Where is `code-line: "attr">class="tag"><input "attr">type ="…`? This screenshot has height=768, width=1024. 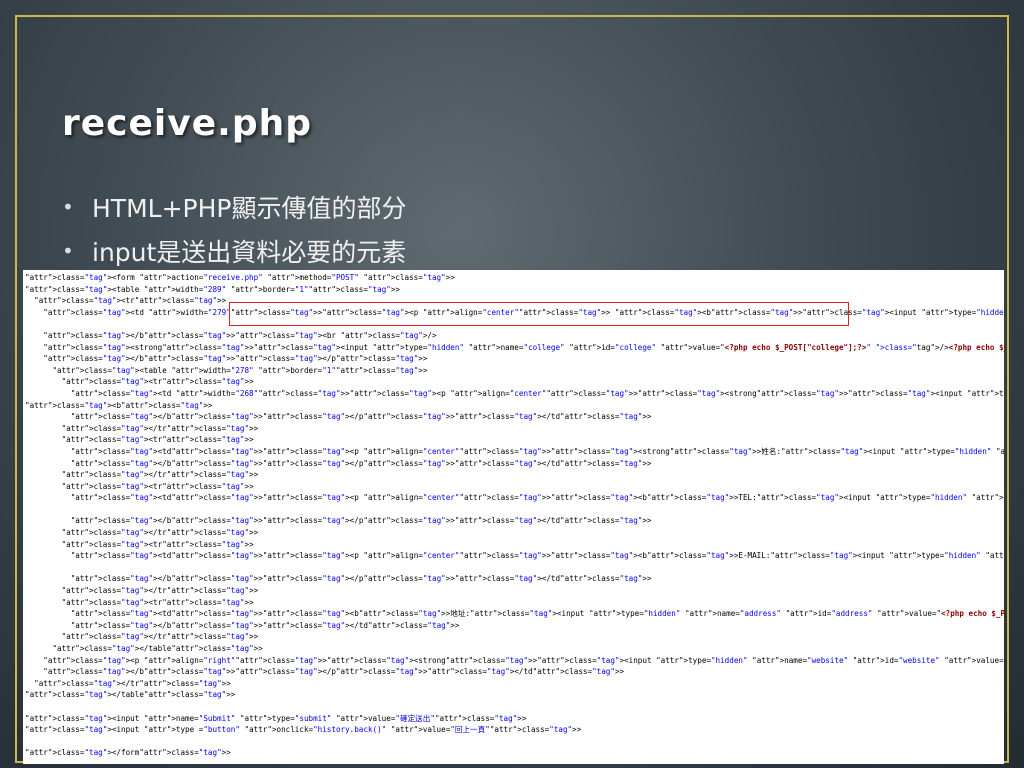
code-line: "attr">class="tag"><input "attr">type ="… is located at coordinates (303, 730).